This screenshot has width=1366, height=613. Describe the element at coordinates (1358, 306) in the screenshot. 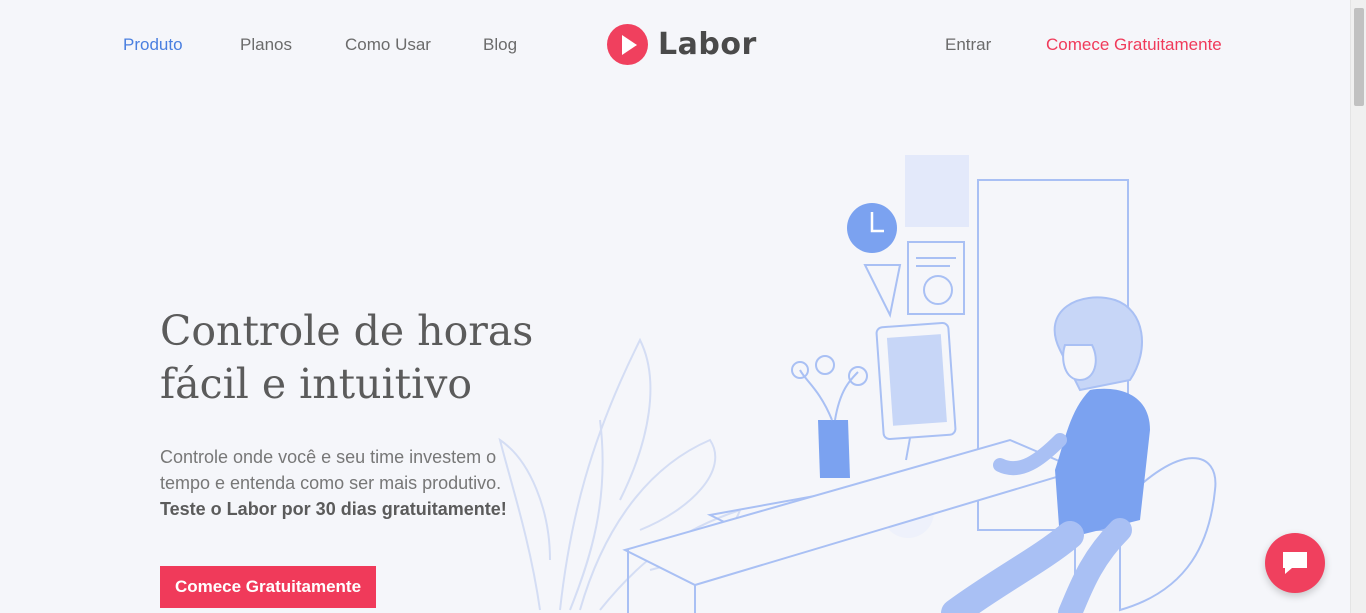

I see `page-scrollbar` at that location.